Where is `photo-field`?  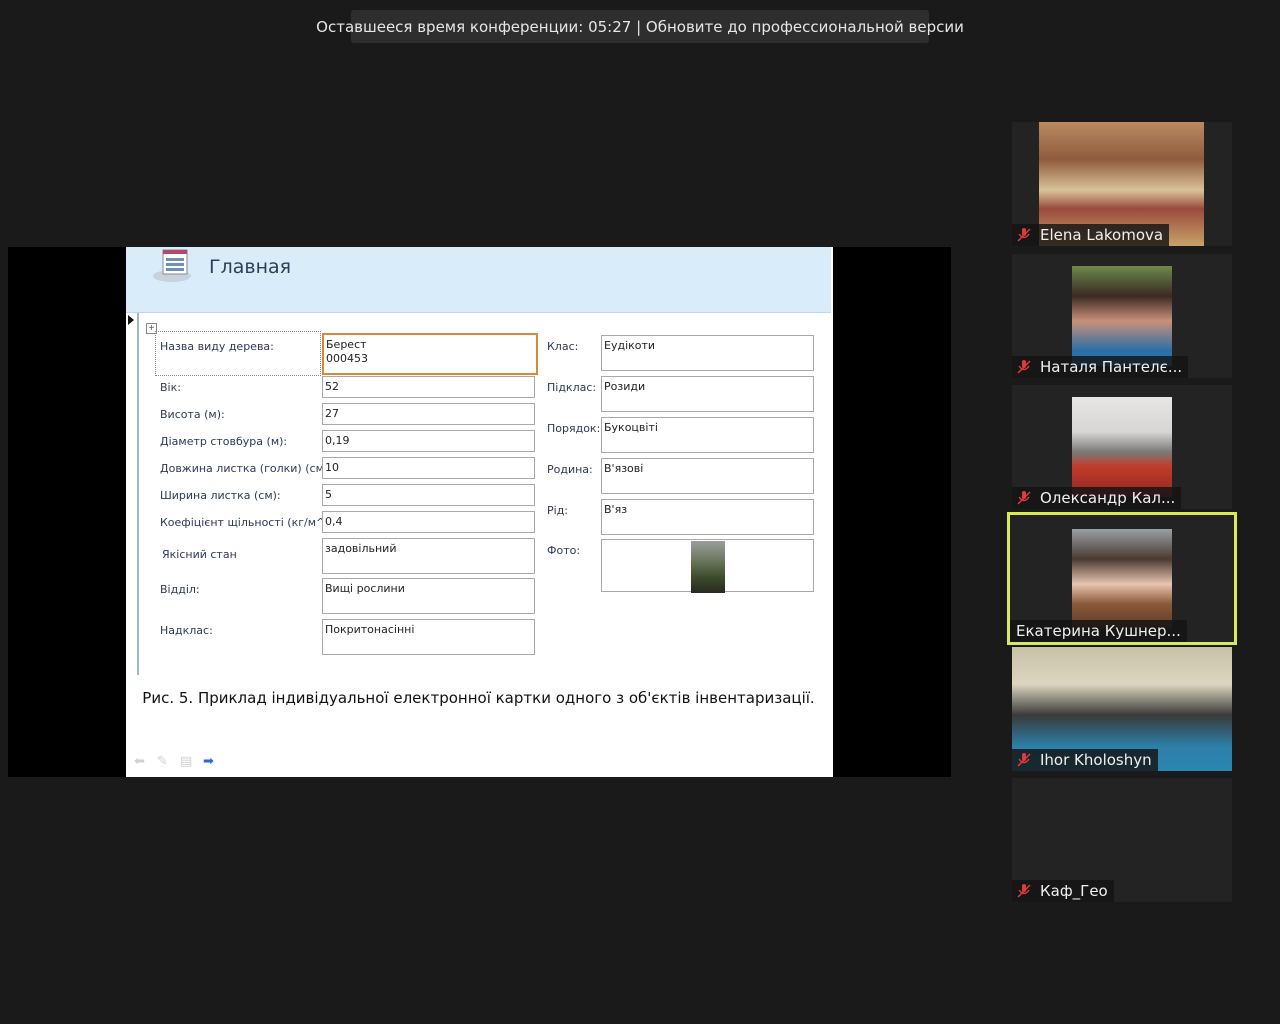
photo-field is located at coordinates (707, 566).